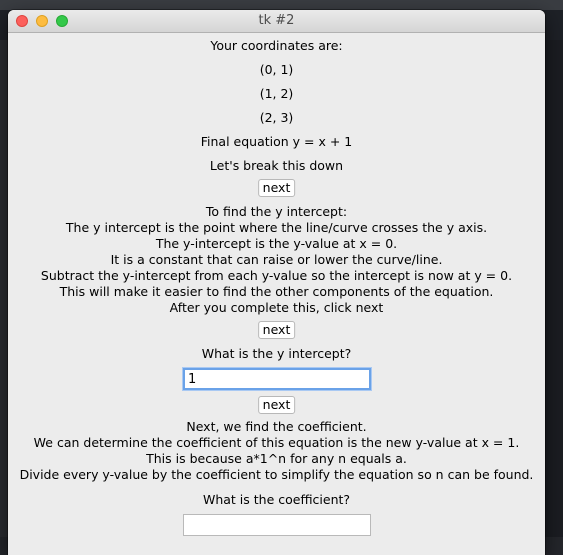  Describe the element at coordinates (276, 117) in the screenshot. I see `coordinate-3: (2, 3)` at that location.